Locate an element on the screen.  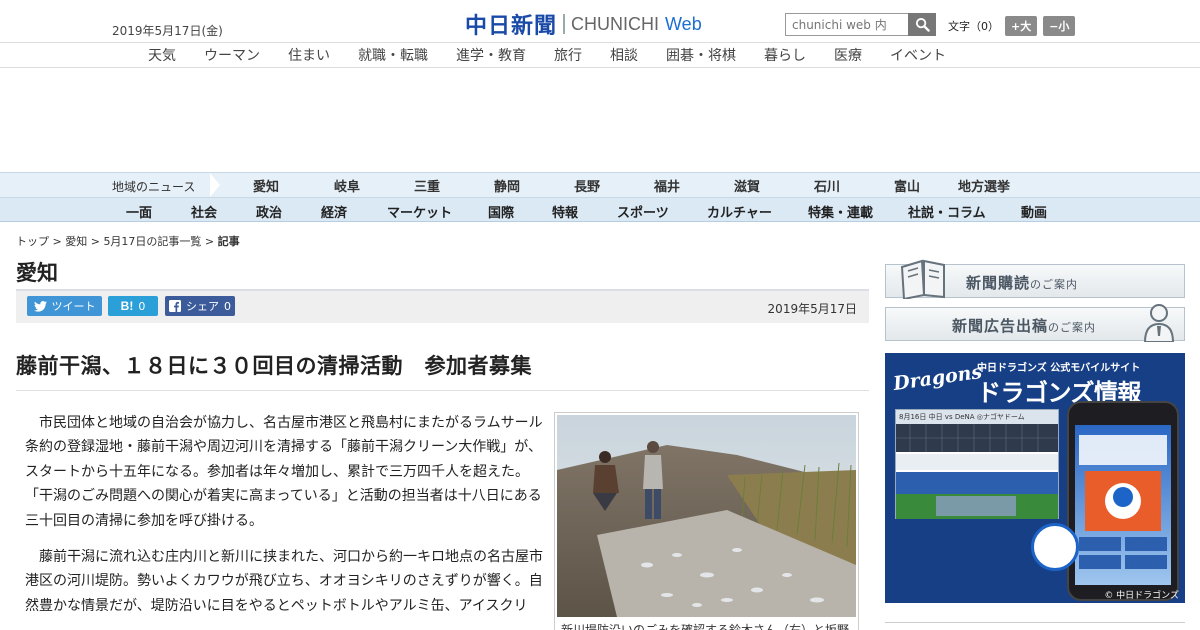
nav-item-woman: ウーマン is located at coordinates (232, 55).